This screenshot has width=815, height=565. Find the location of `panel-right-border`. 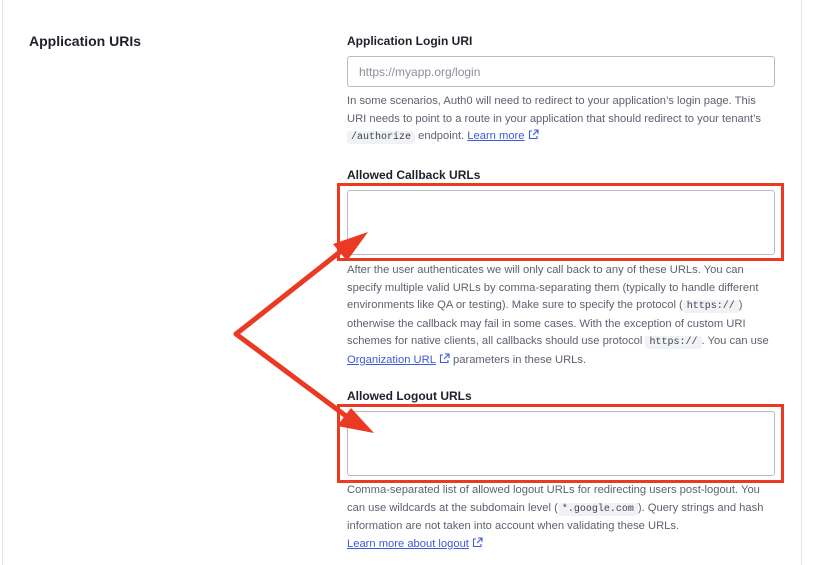

panel-right-border is located at coordinates (801, 282).